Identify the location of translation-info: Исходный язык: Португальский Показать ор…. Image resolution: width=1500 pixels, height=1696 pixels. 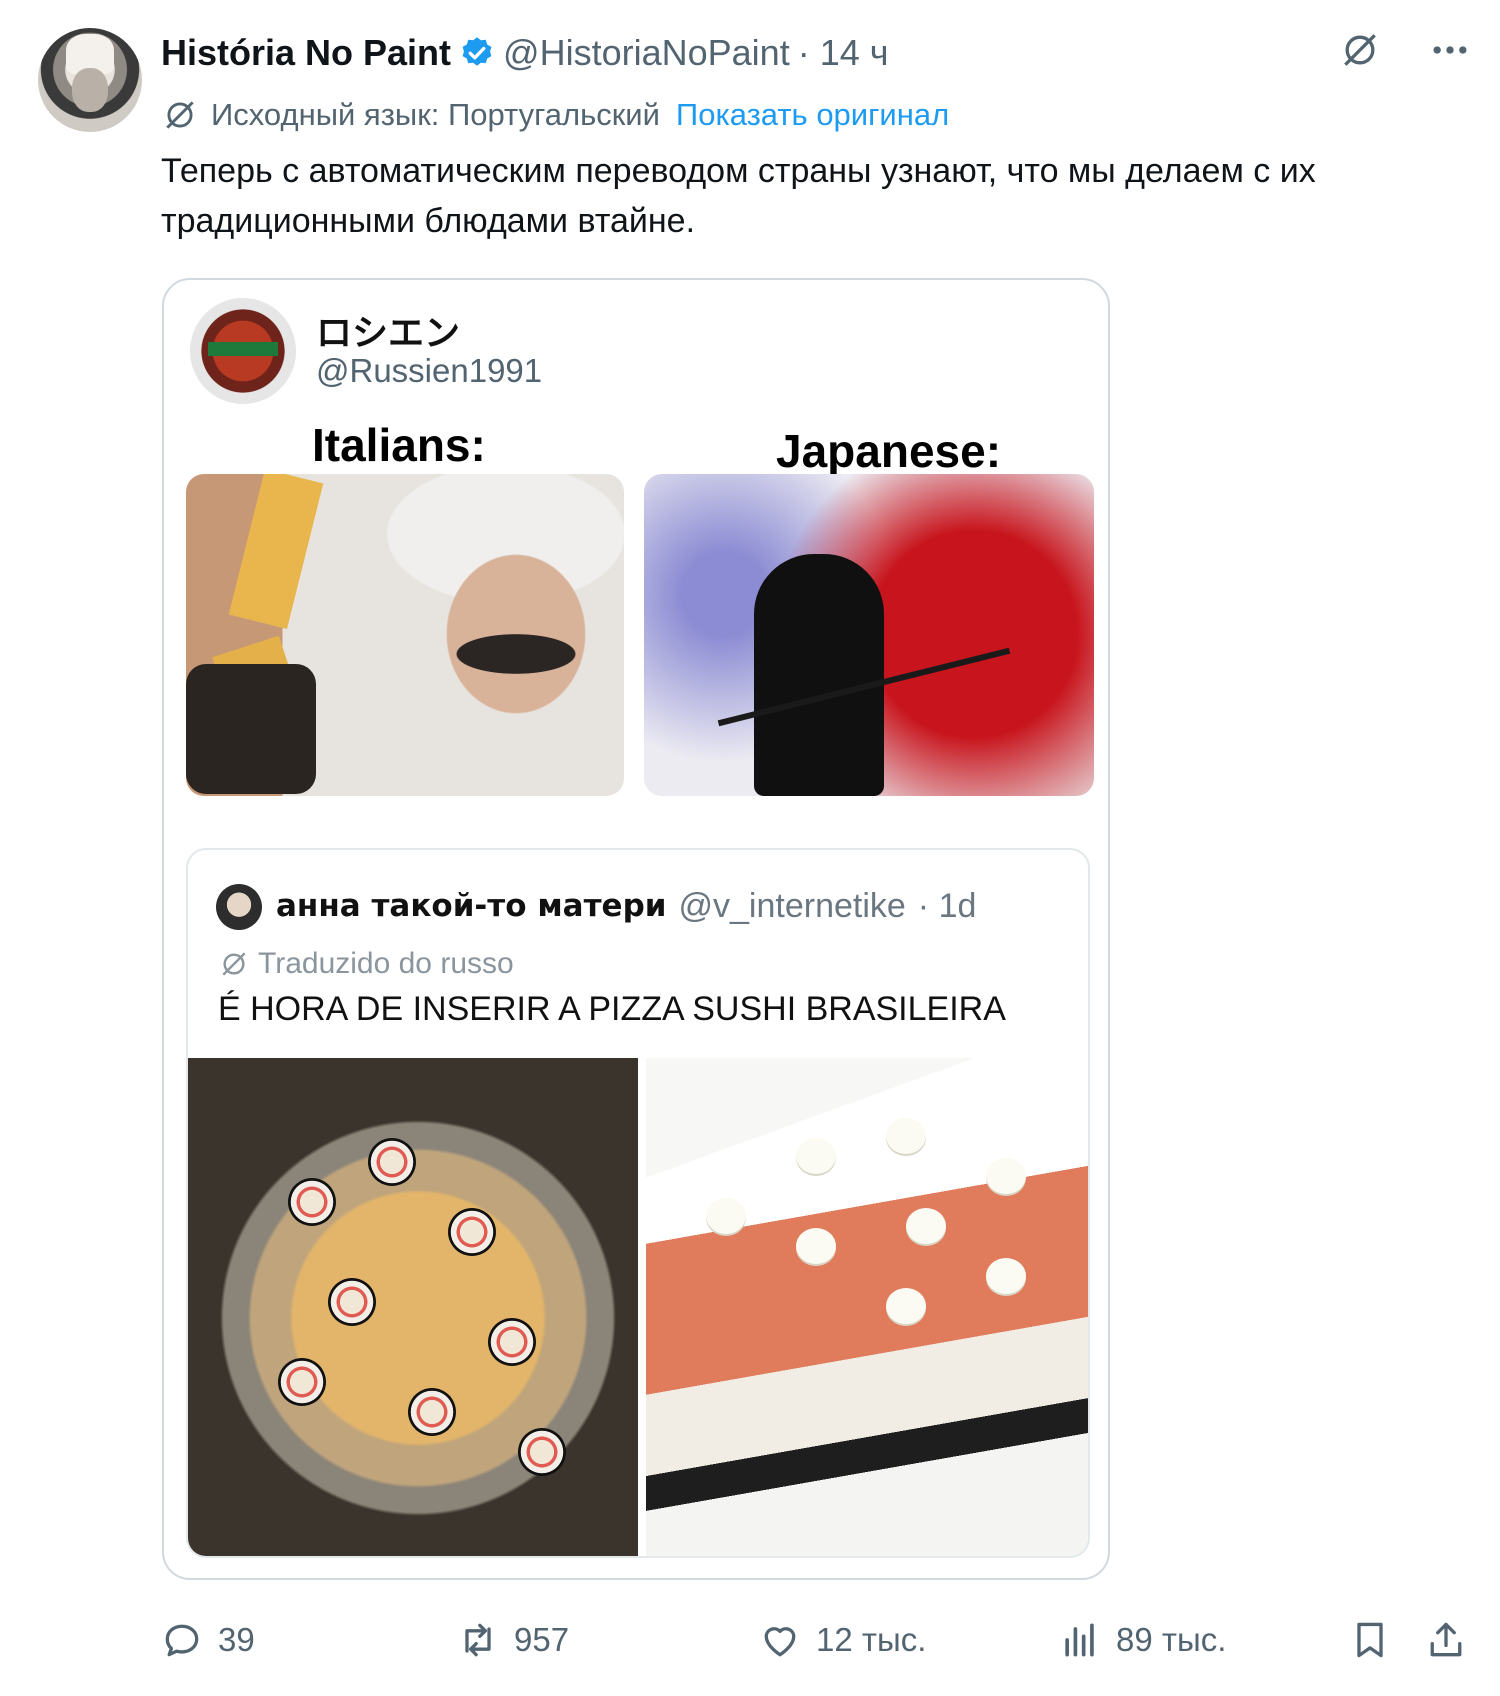
(555, 115).